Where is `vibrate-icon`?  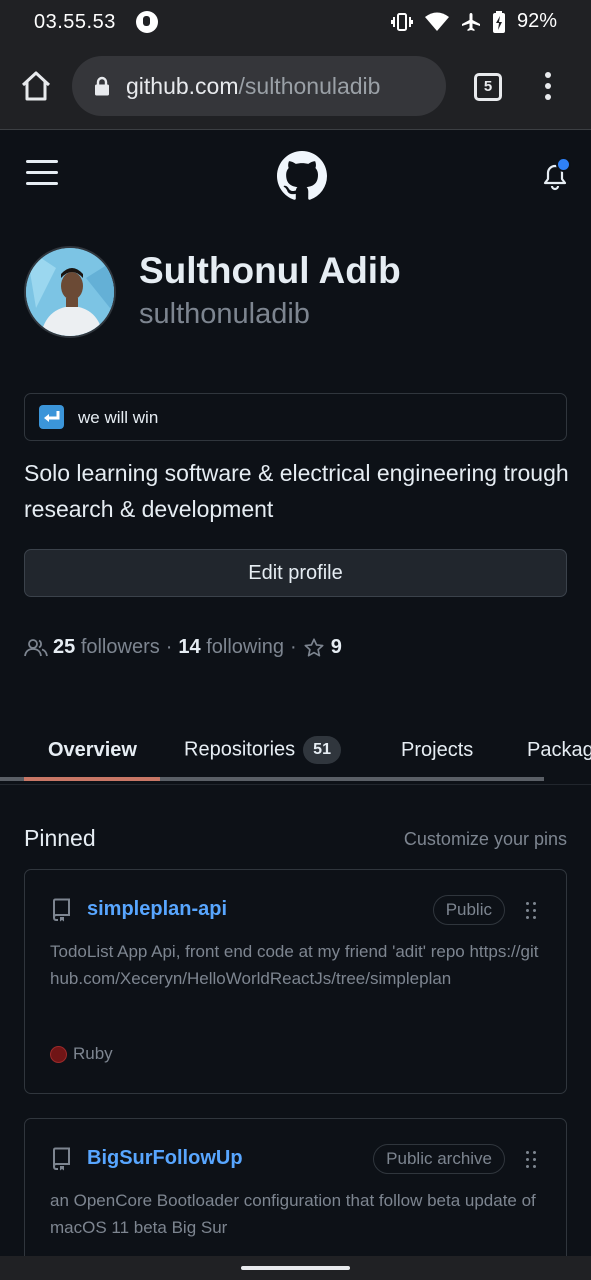 vibrate-icon is located at coordinates (401, 21).